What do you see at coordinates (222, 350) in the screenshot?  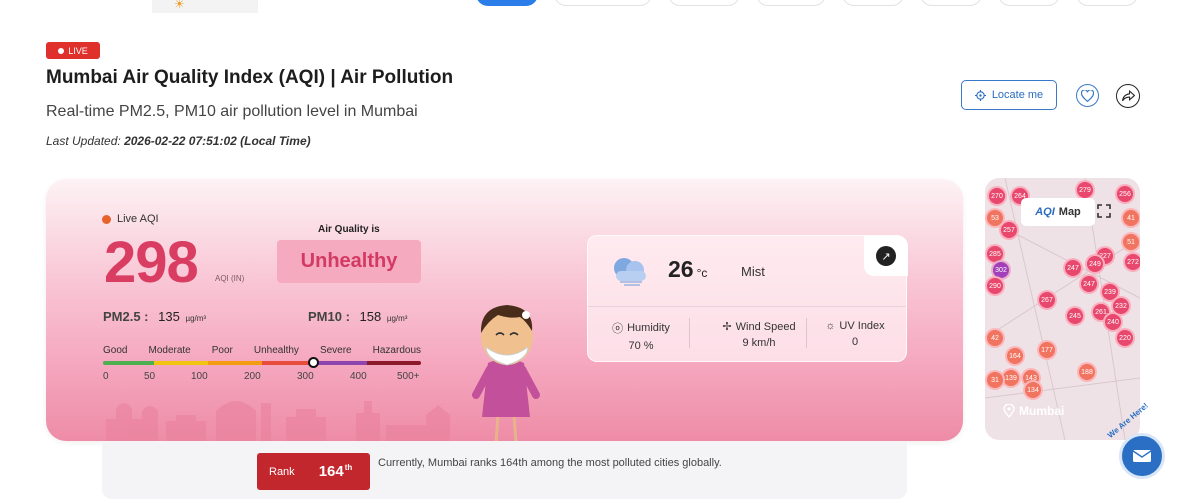 I see `scale-label: Poor` at bounding box center [222, 350].